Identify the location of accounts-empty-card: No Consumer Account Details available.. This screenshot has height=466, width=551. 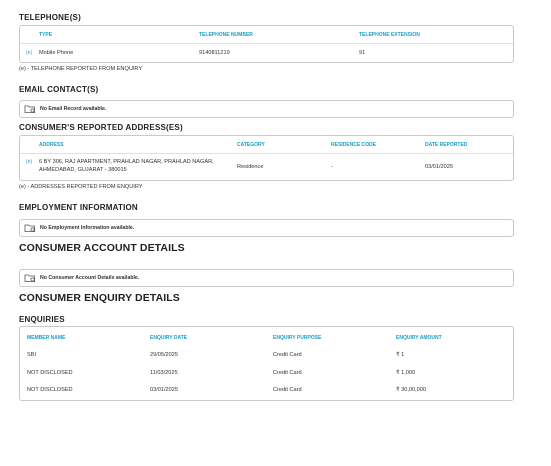
(266, 278).